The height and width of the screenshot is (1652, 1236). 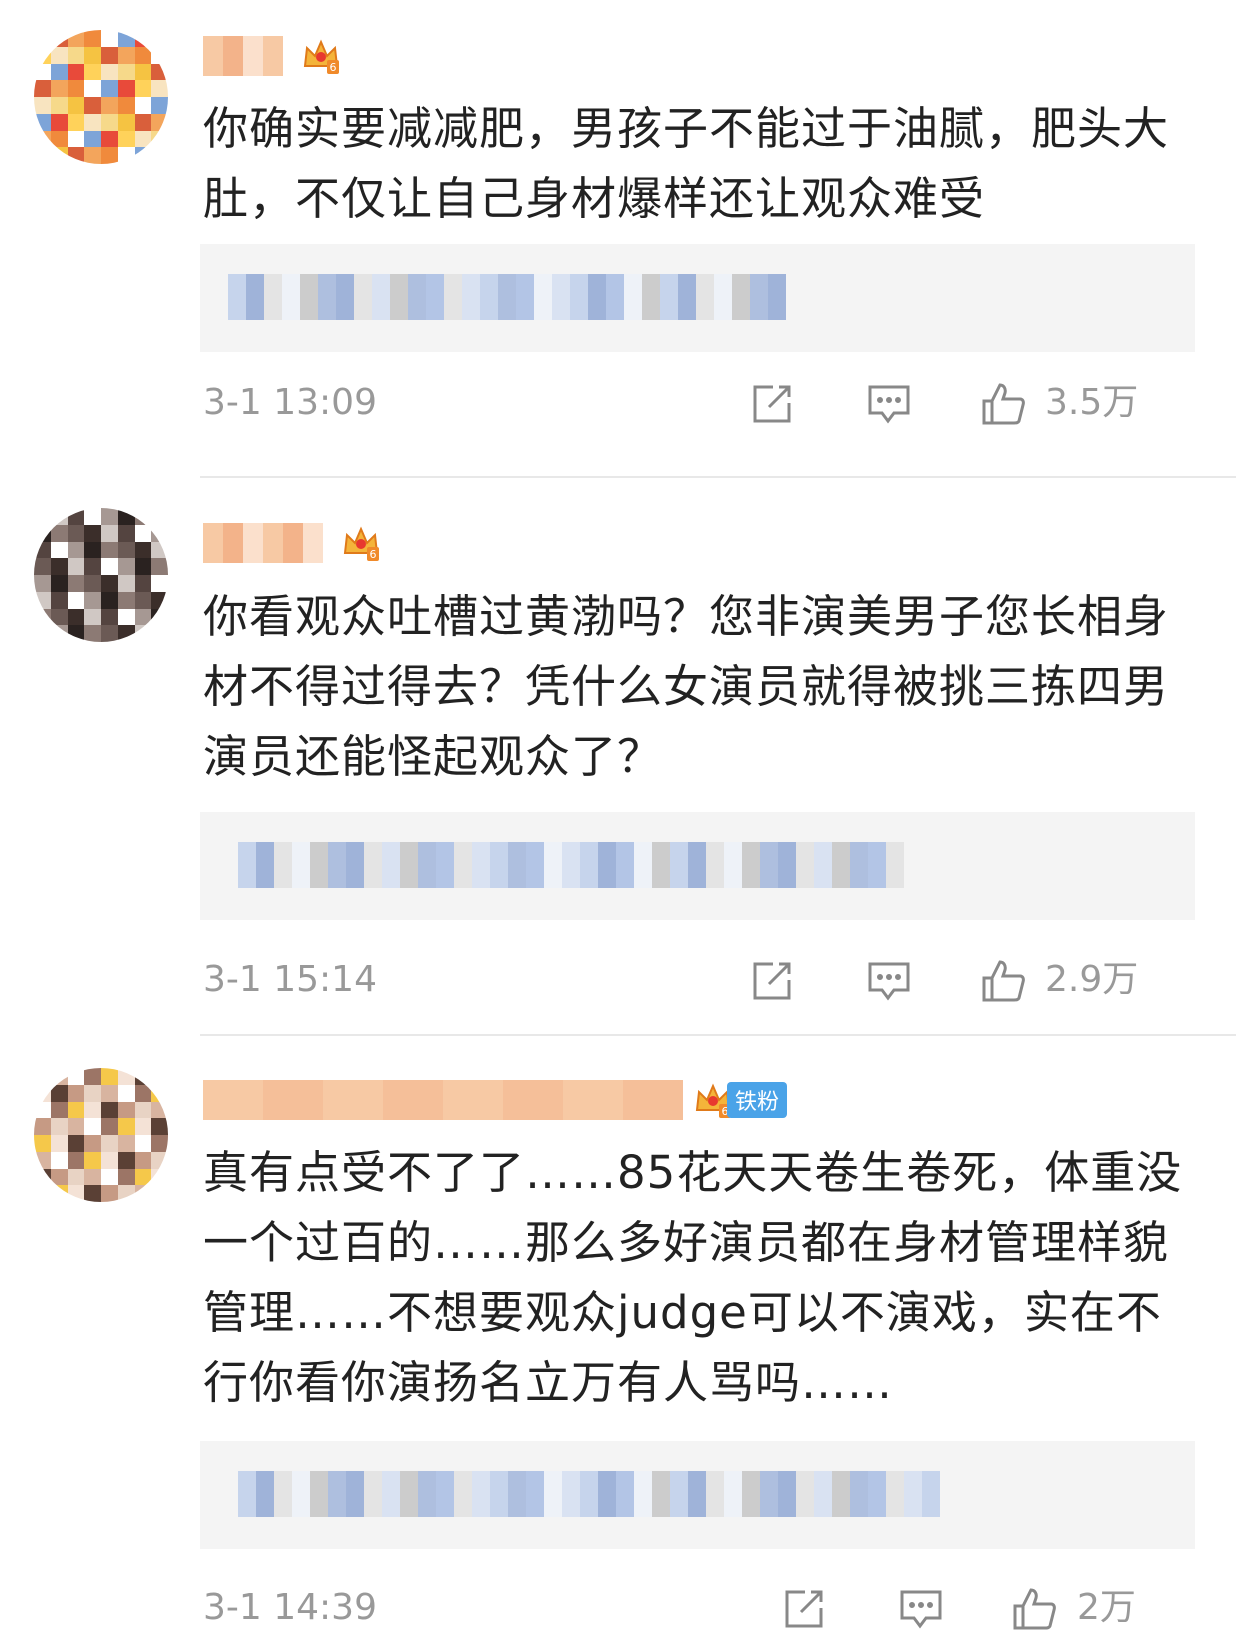 What do you see at coordinates (698, 980) in the screenshot?
I see `comment-meta: 3-1 15:14 2.9万` at bounding box center [698, 980].